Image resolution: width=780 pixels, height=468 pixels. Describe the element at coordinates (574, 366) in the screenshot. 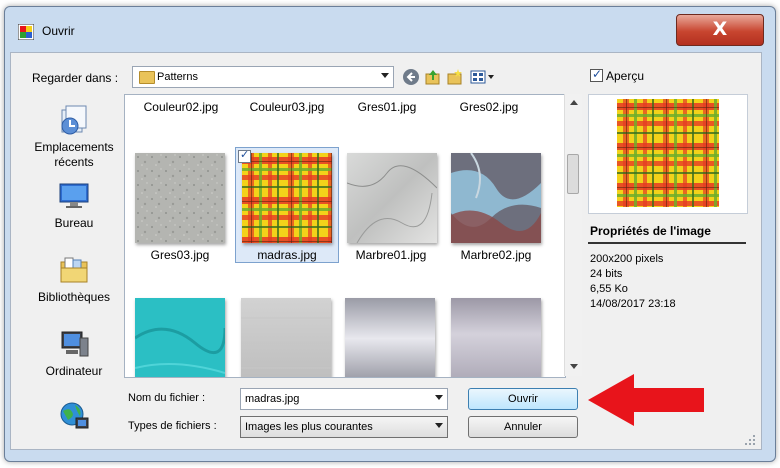

I see `scroll-down-icon` at that location.